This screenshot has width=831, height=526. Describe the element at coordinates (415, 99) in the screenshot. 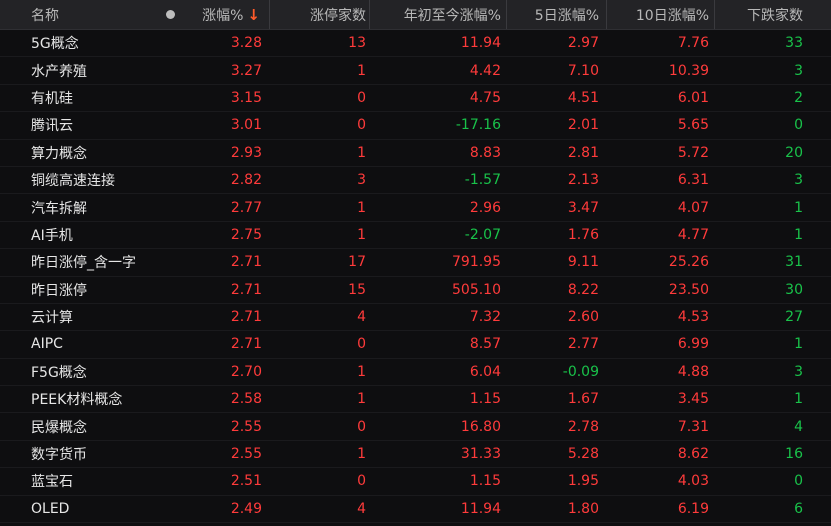

I see `table-row: 有机硅 3.15 0 4.75 4.51 6.01 2` at that location.